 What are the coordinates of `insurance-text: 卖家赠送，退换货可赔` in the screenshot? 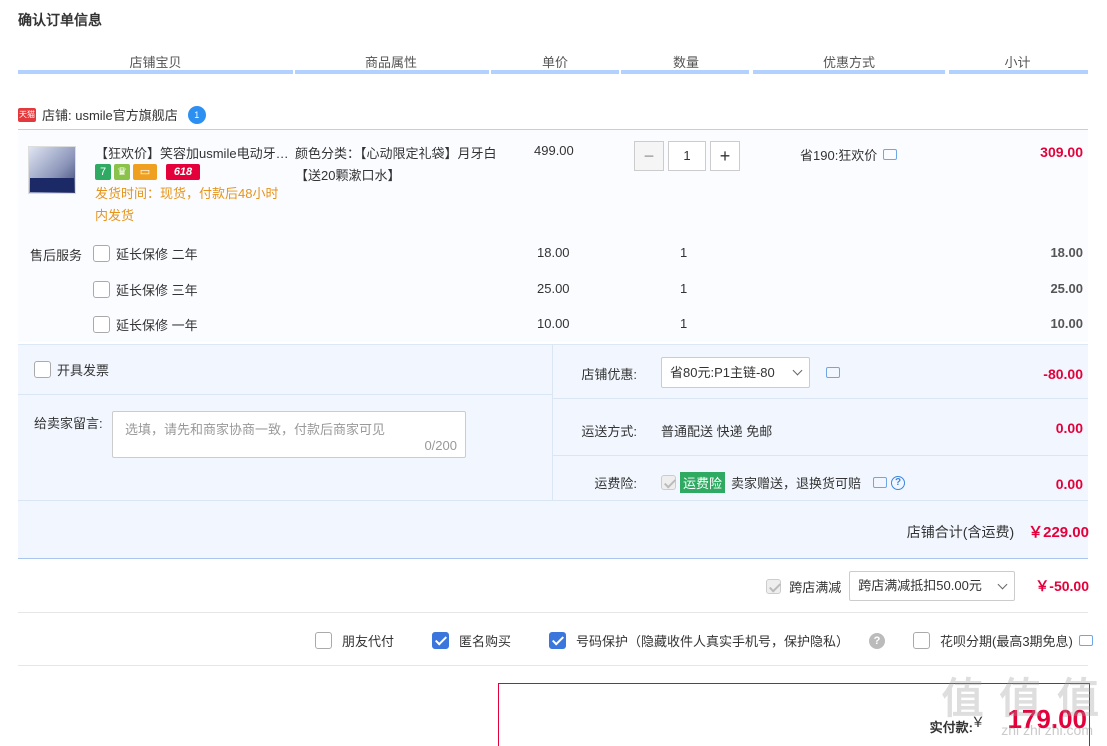 It's located at (796, 483).